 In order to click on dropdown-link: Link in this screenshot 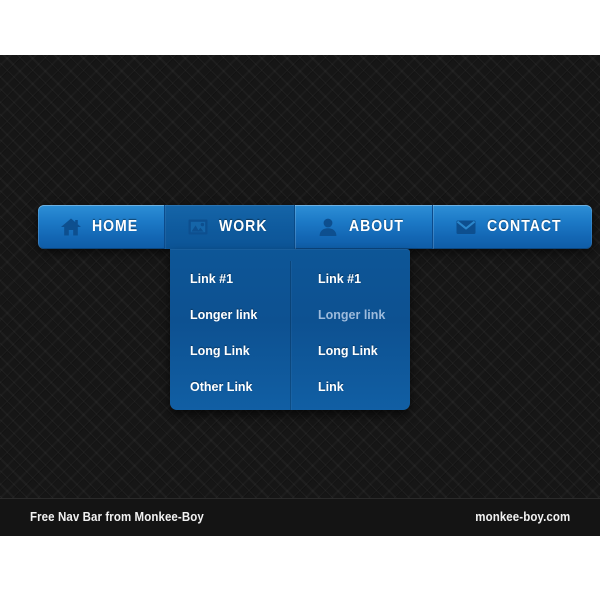, I will do `click(364, 387)`.